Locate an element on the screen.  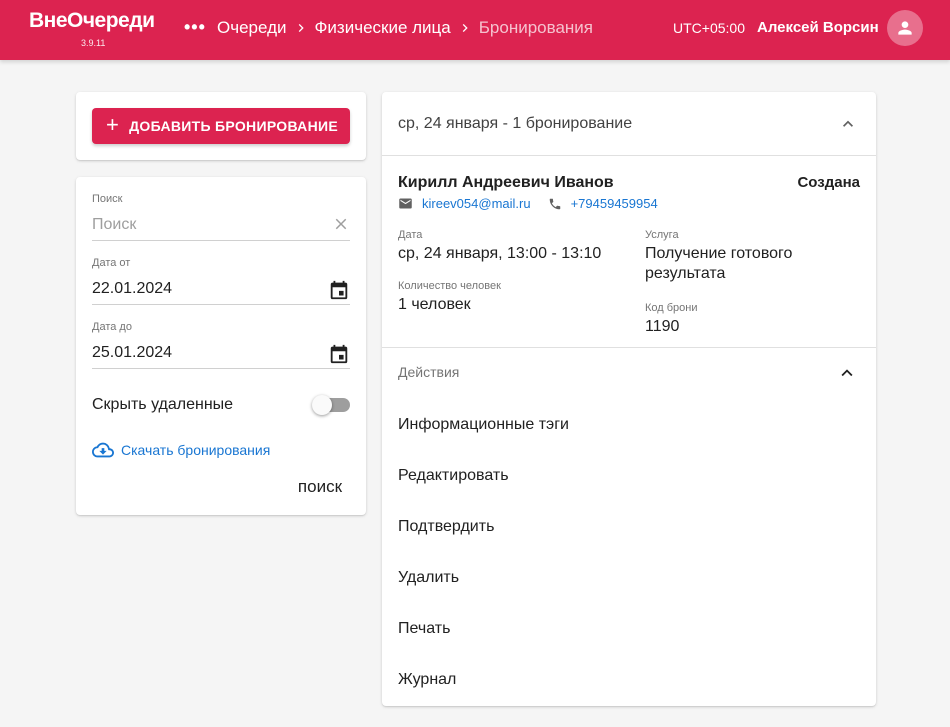
date-to-input: 25.01.2024 is located at coordinates (221, 353).